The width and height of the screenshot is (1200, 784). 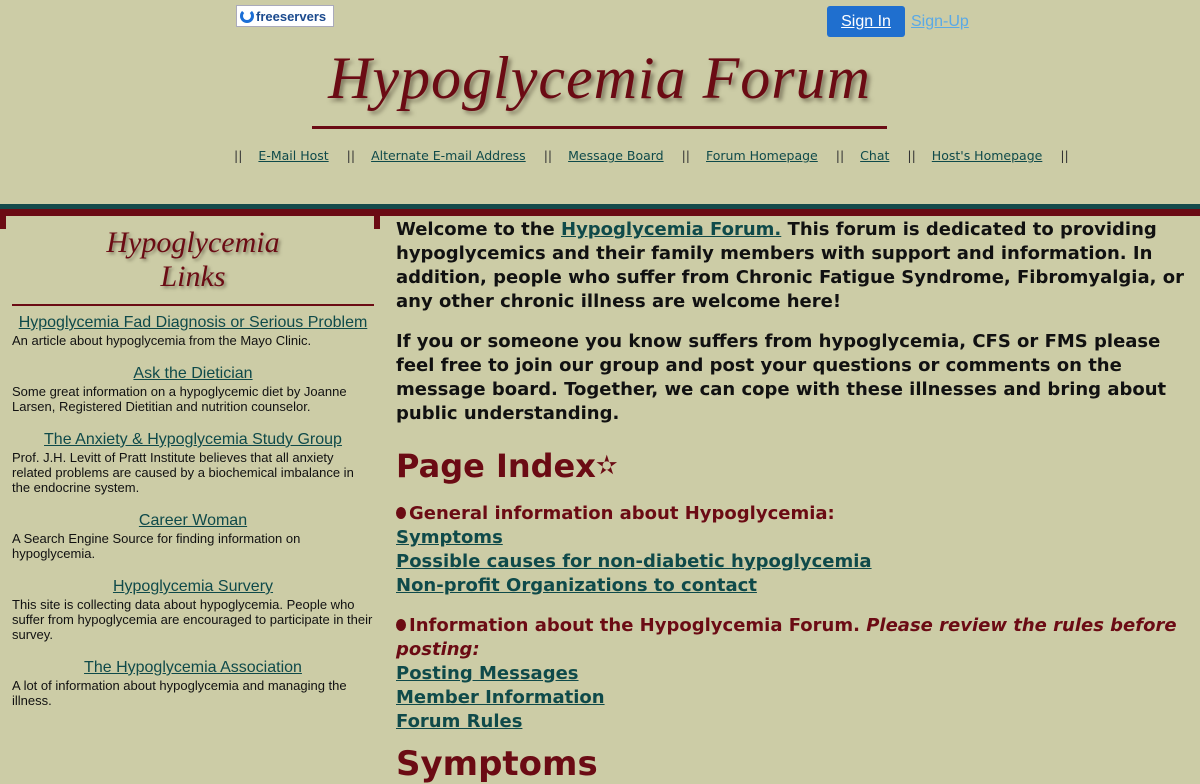 I want to click on sidebar-link: Hypoglycemia Survery, so click(x=193, y=587).